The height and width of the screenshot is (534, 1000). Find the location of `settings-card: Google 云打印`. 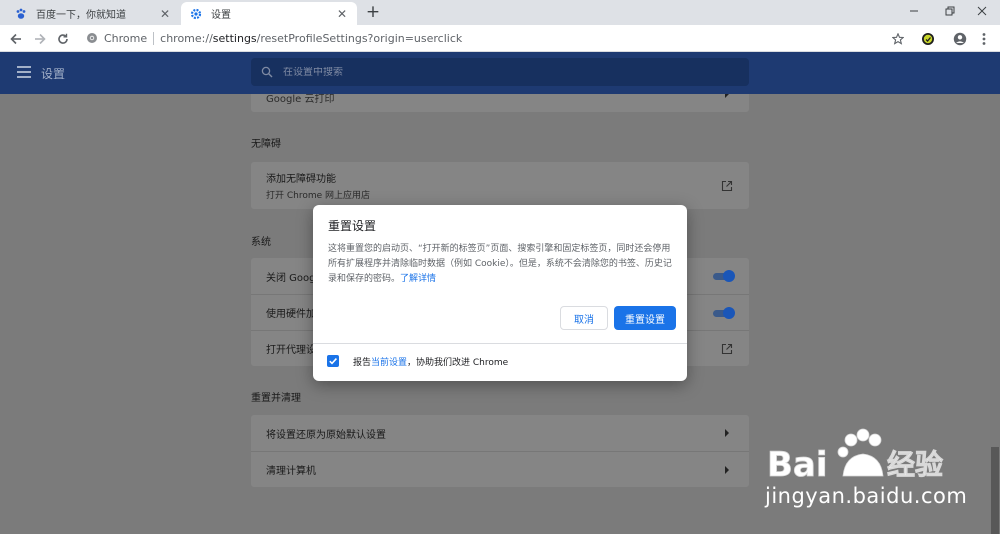

settings-card: Google 云打印 is located at coordinates (500, 103).